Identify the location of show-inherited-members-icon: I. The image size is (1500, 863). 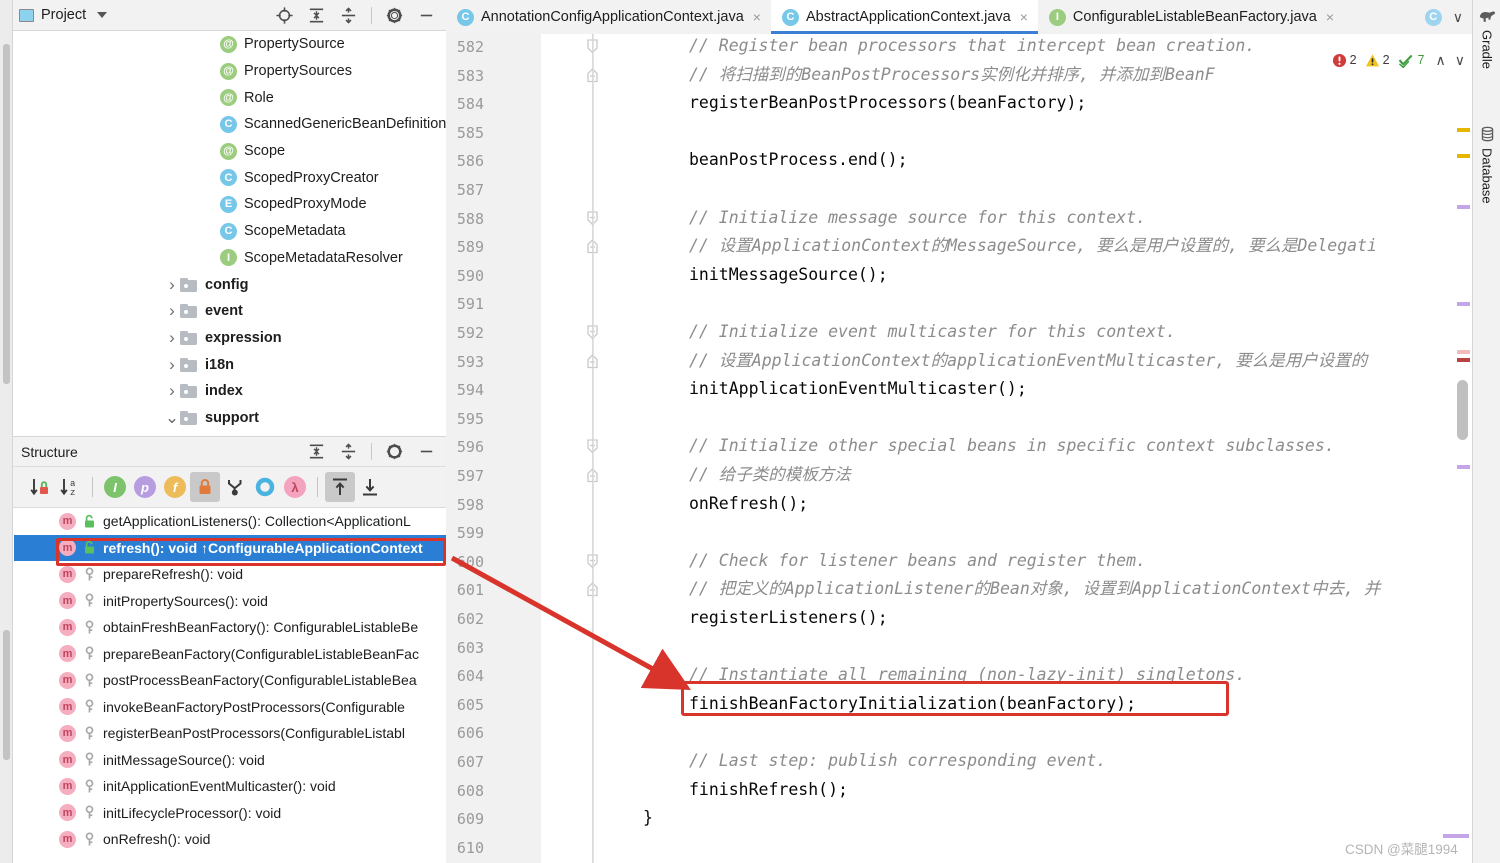
(115, 487).